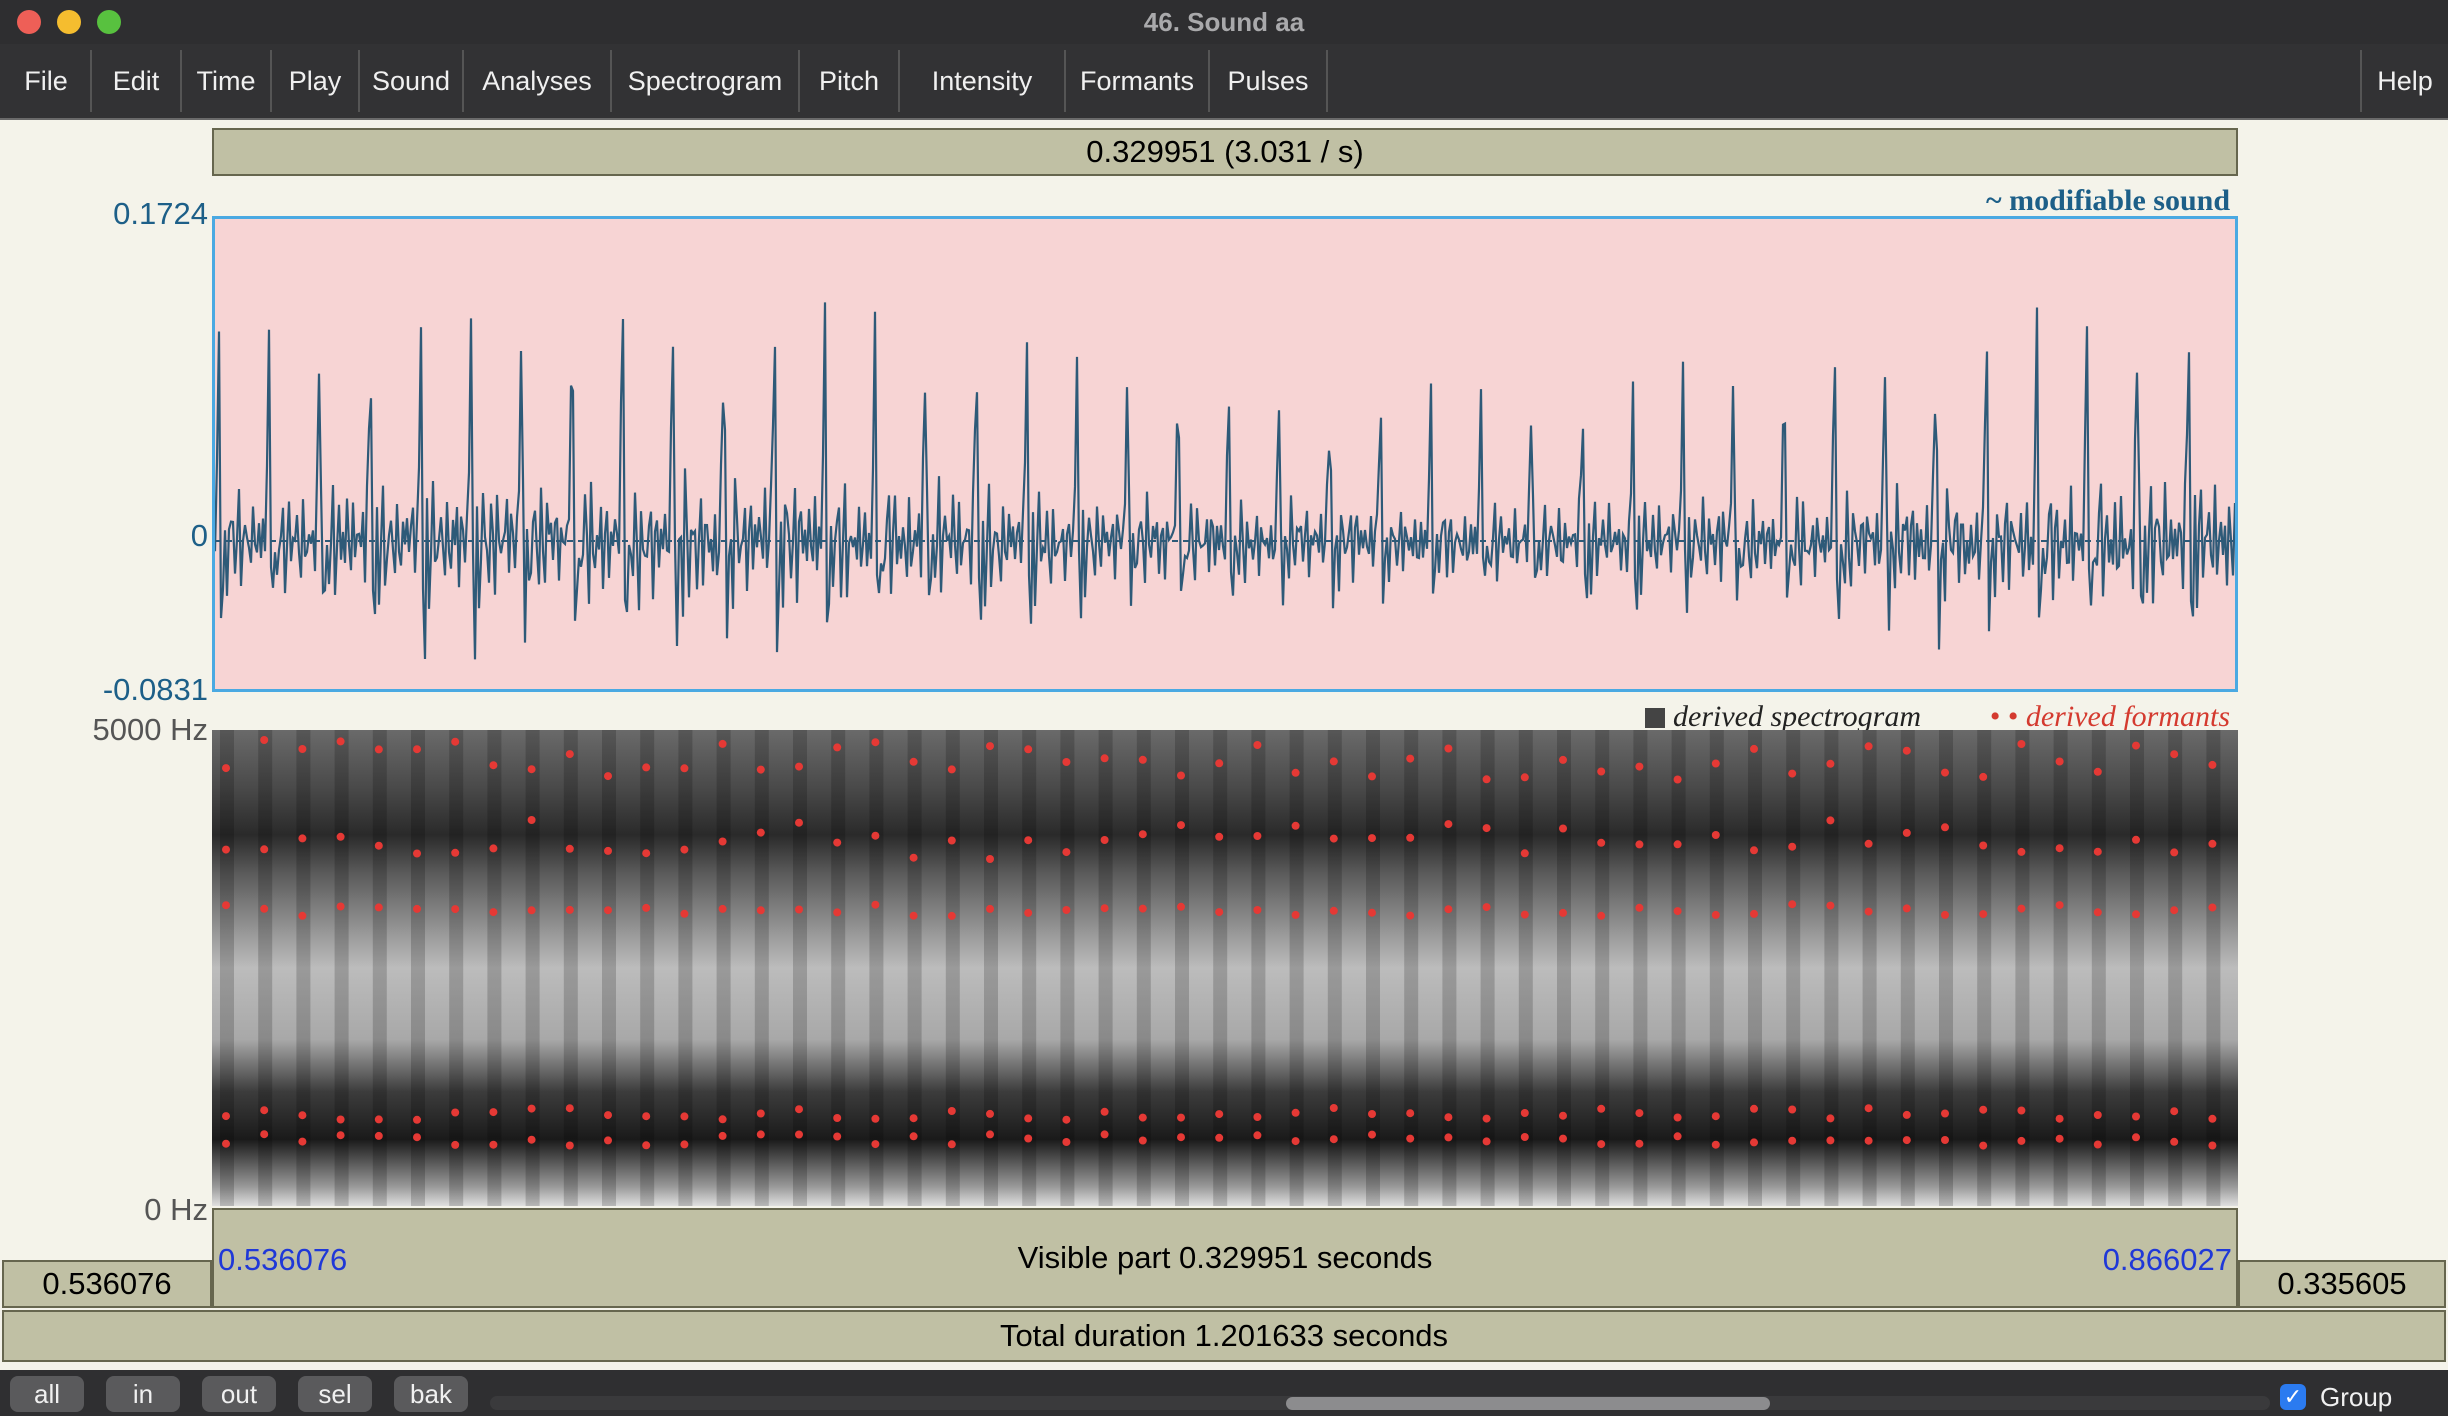 The height and width of the screenshot is (1416, 2448). Describe the element at coordinates (107, 1284) in the screenshot. I see `left-outer-bar: 0.536076` at that location.